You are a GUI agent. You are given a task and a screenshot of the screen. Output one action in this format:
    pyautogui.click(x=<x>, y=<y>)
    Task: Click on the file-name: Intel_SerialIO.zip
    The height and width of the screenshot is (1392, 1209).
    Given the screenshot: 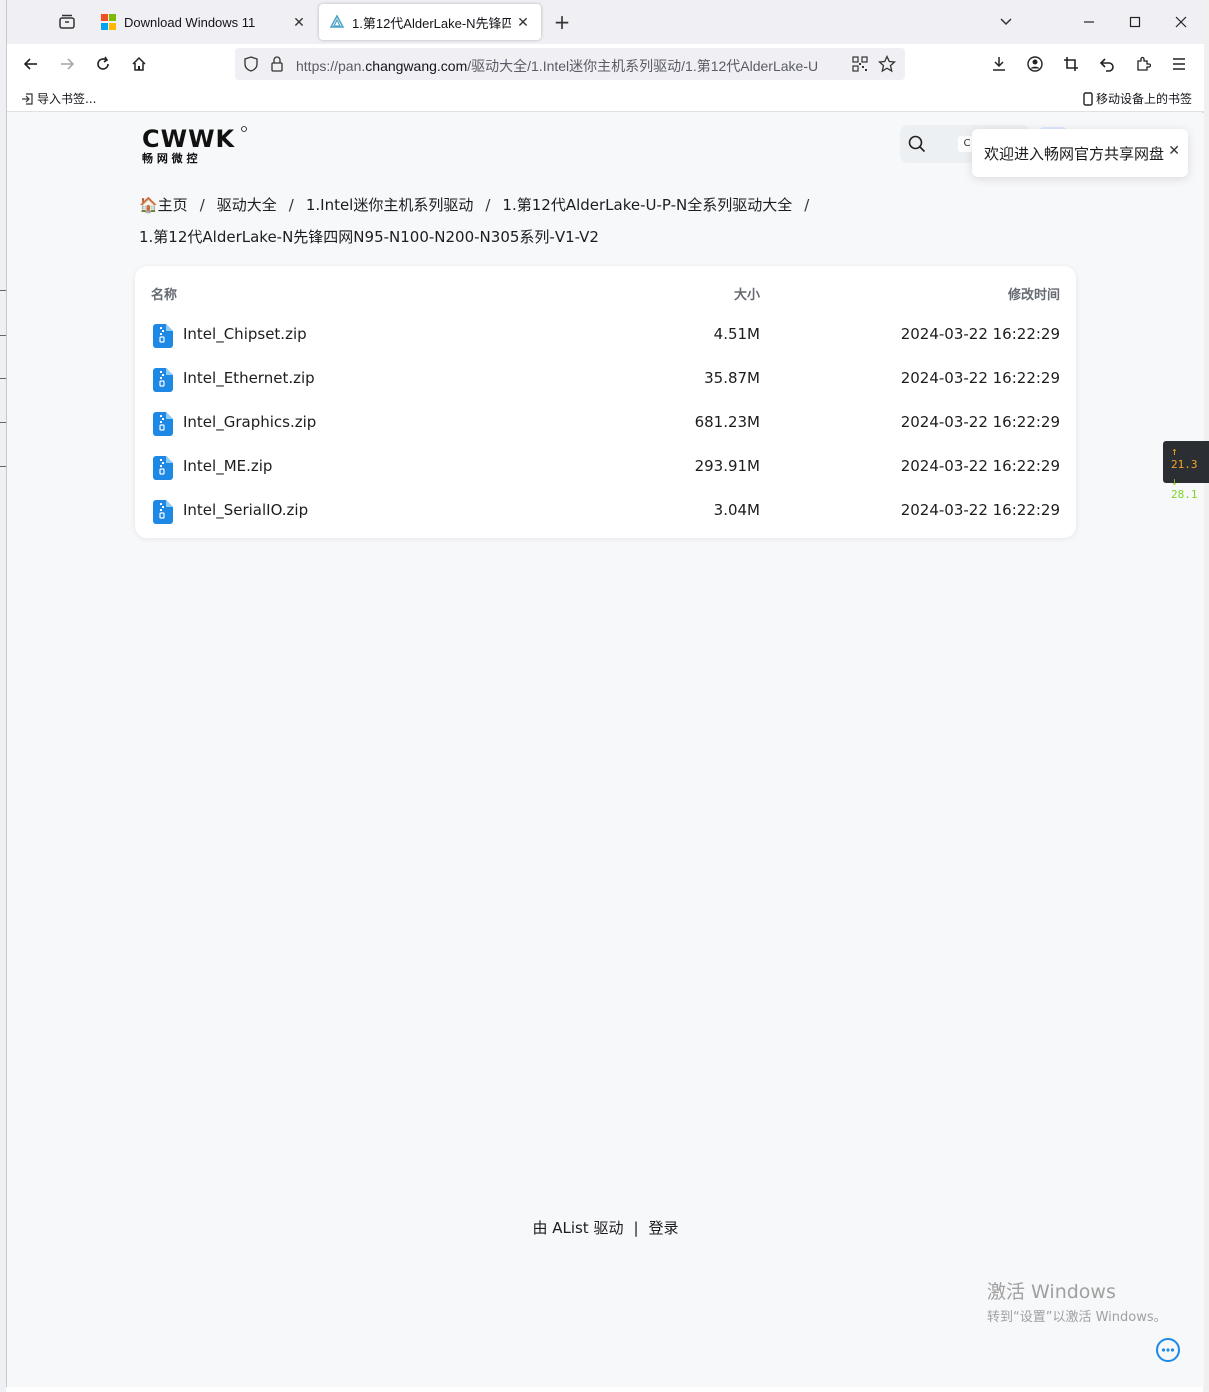 What is the action you would take?
    pyautogui.click(x=246, y=510)
    